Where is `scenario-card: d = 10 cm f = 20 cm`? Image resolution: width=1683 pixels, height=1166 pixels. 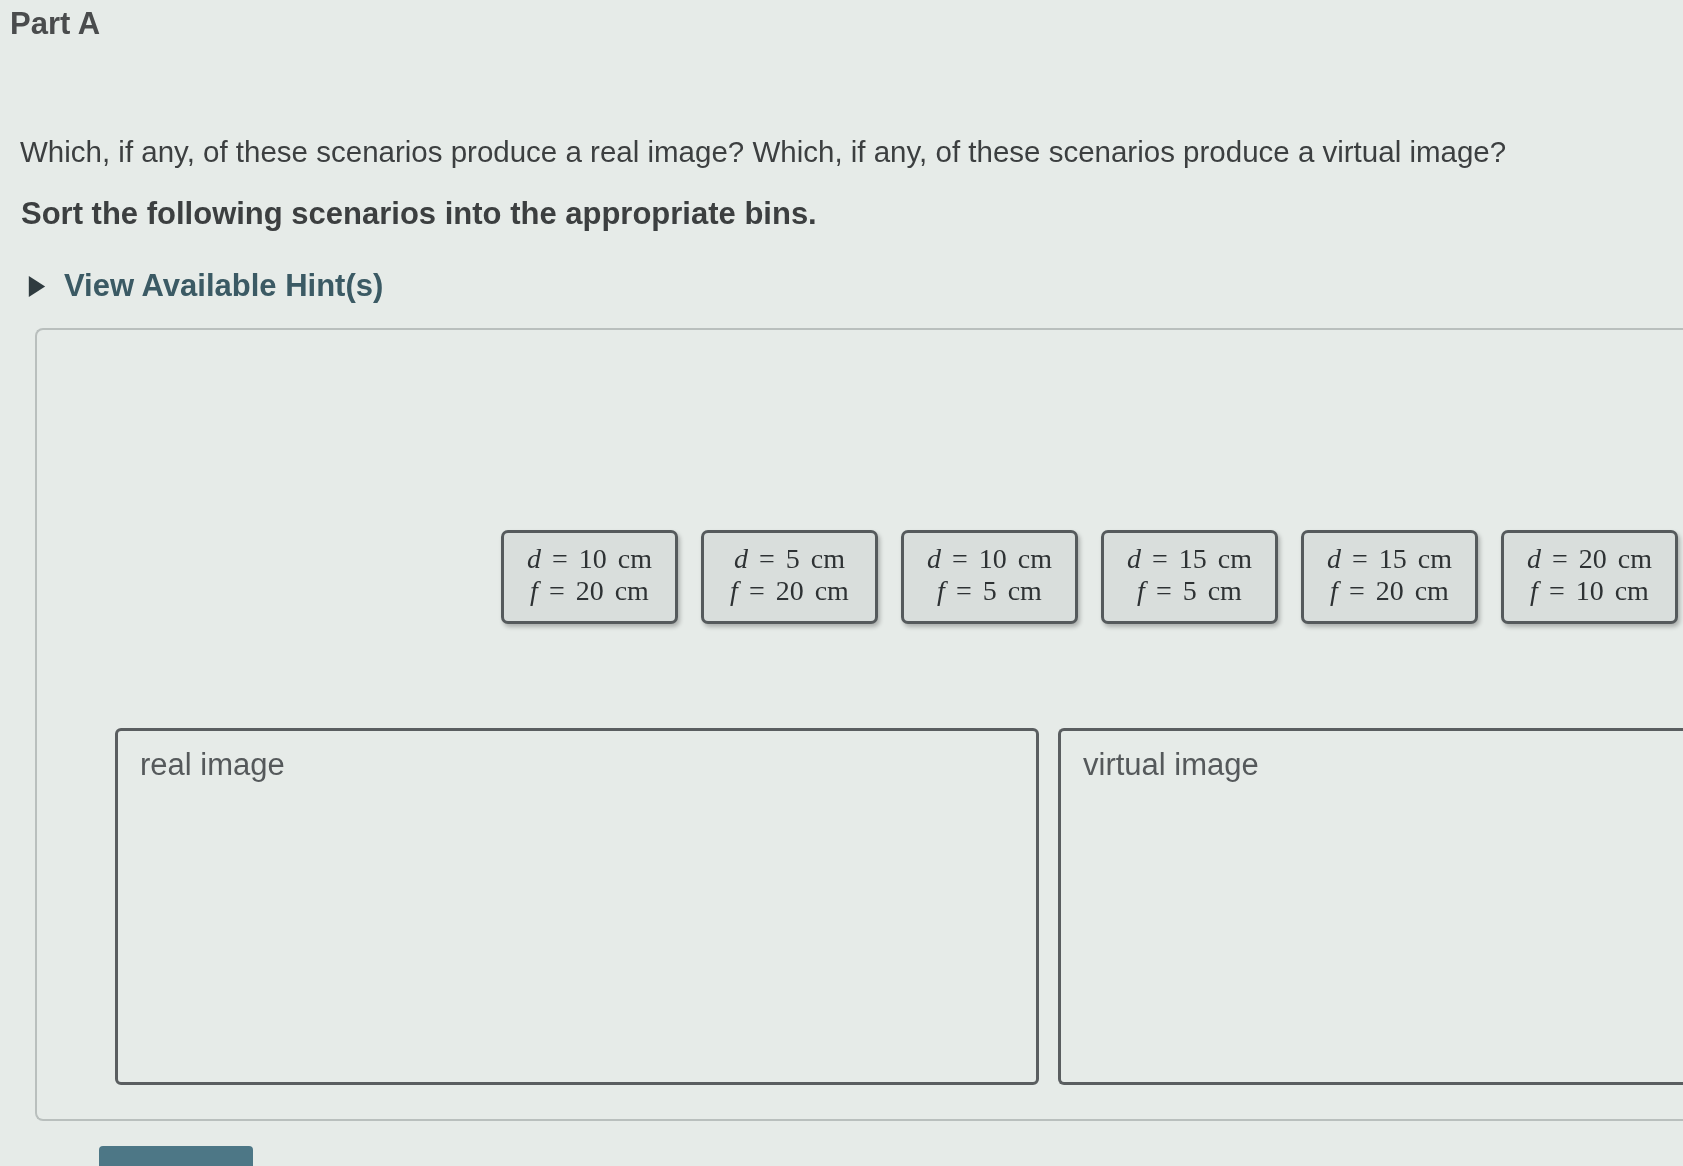 scenario-card: d = 10 cm f = 20 cm is located at coordinates (589, 577).